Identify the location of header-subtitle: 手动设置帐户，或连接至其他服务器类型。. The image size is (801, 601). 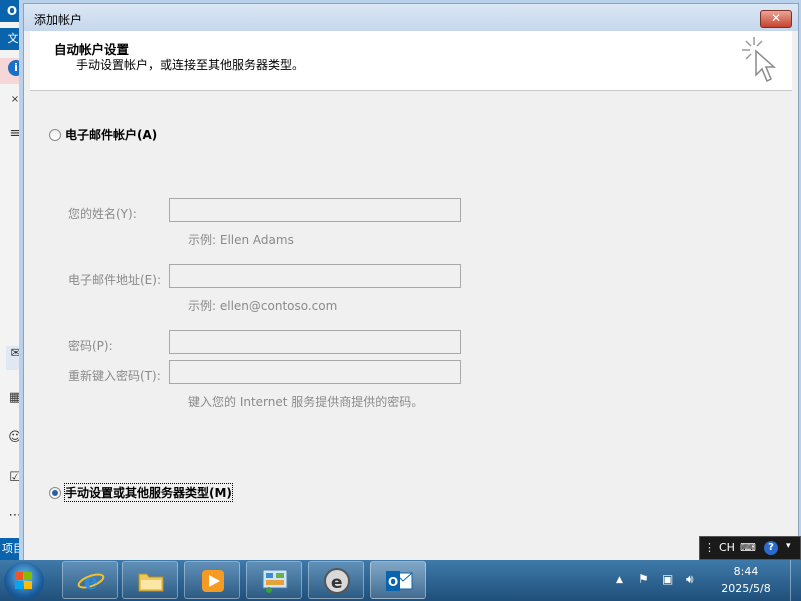
(190, 65).